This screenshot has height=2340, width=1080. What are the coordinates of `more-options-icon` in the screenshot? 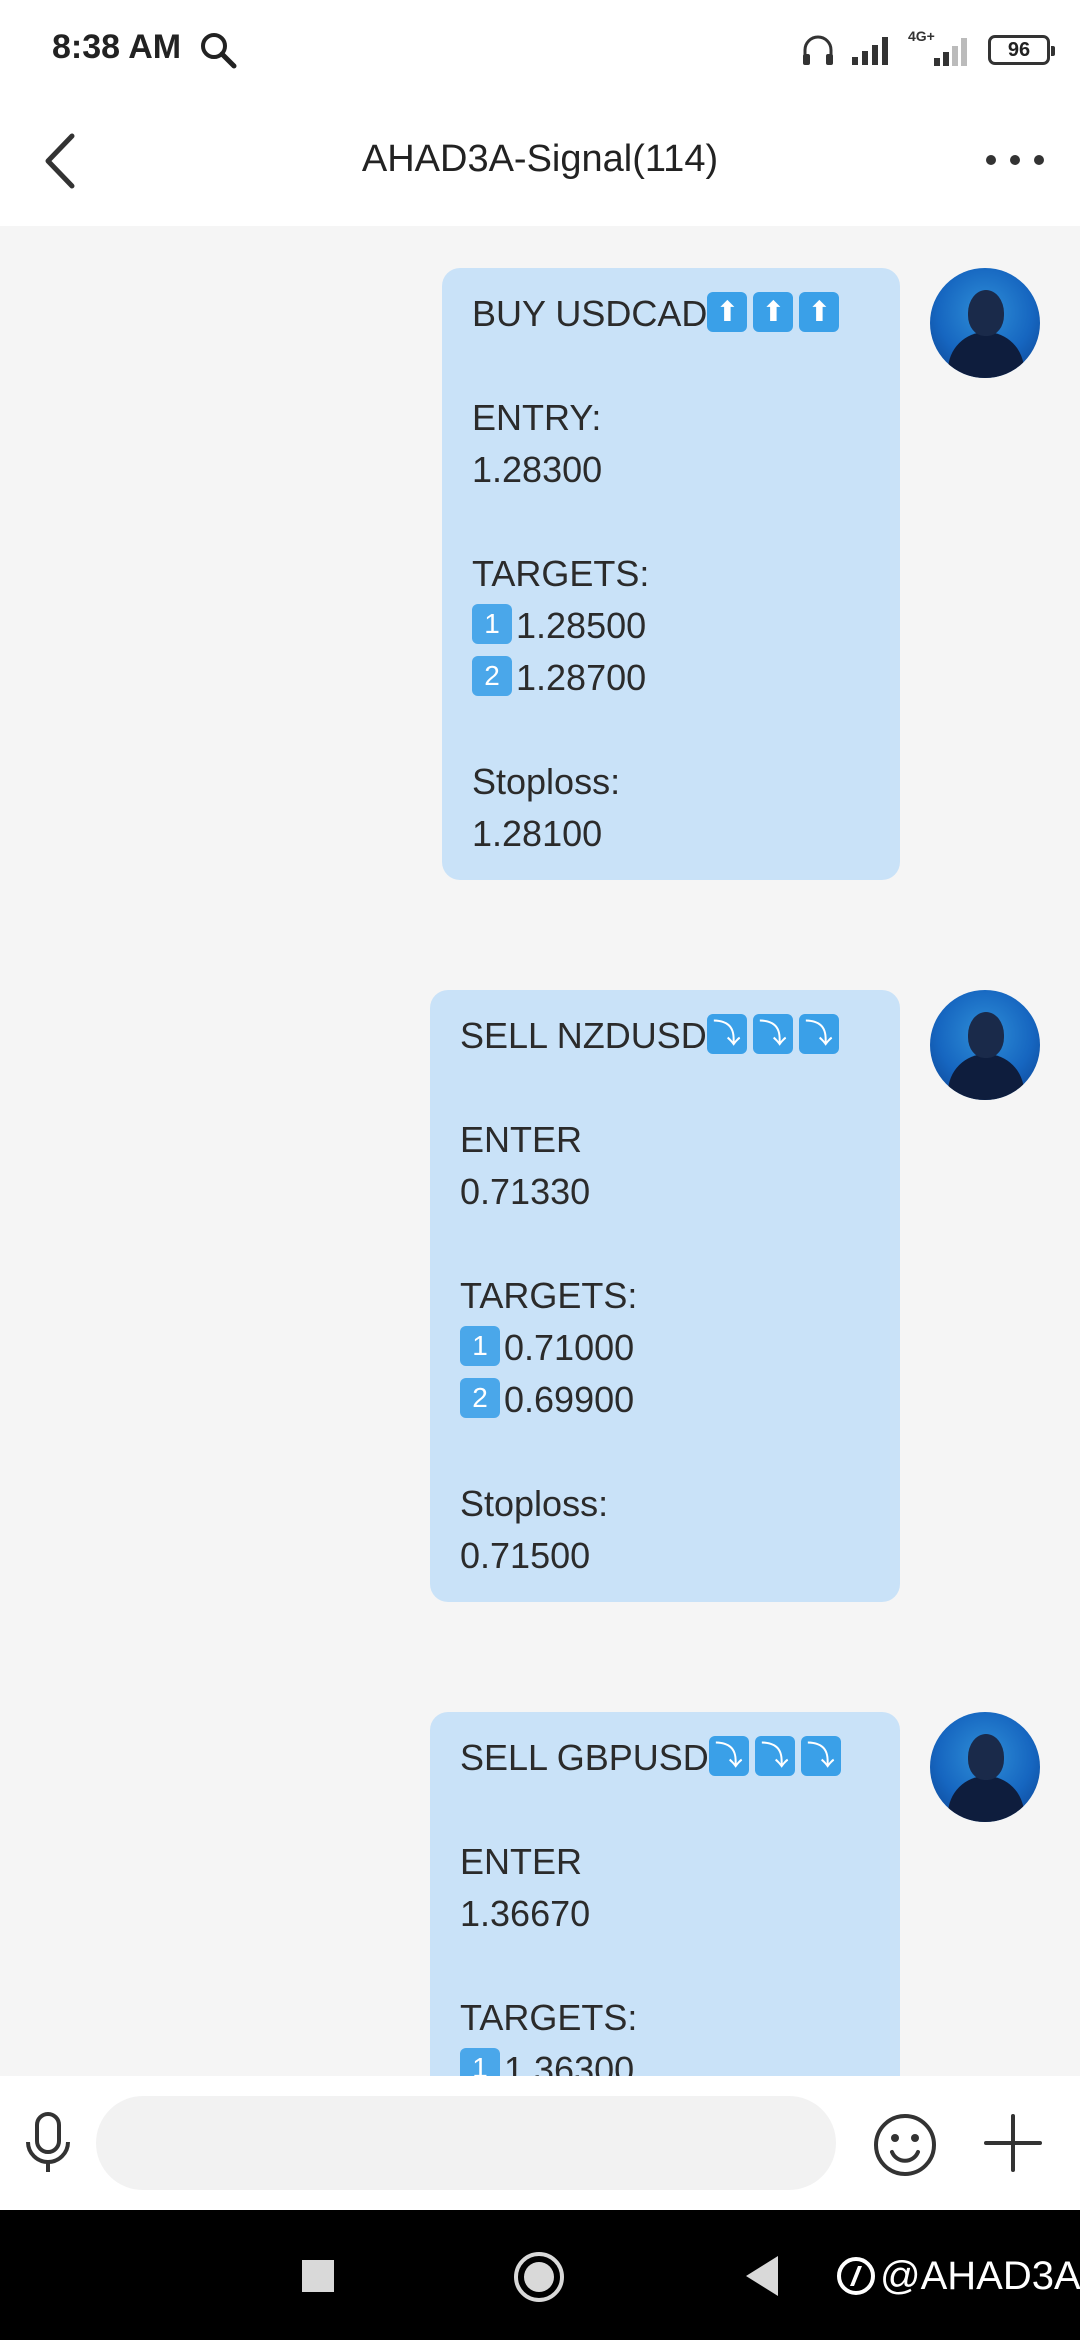 It's located at (1015, 160).